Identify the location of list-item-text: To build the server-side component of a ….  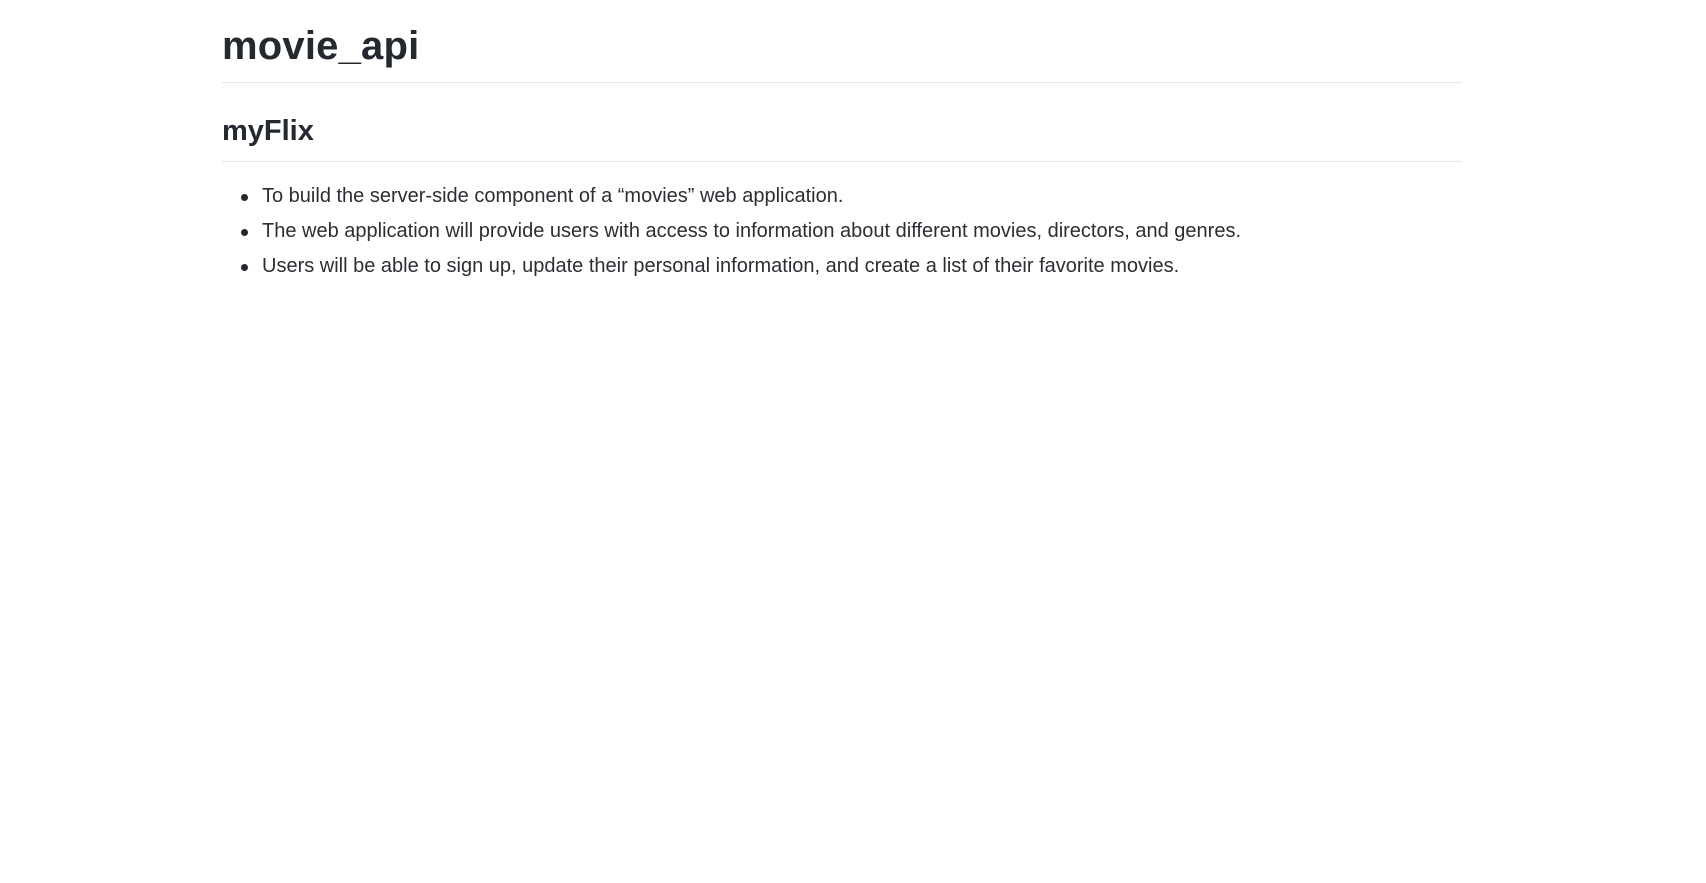
(553, 196).